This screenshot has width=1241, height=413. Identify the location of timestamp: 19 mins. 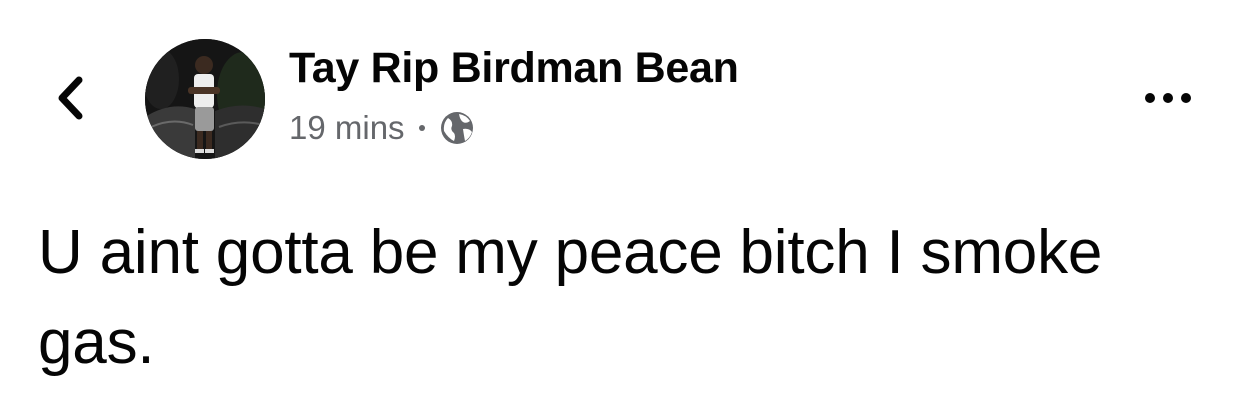
(347, 128).